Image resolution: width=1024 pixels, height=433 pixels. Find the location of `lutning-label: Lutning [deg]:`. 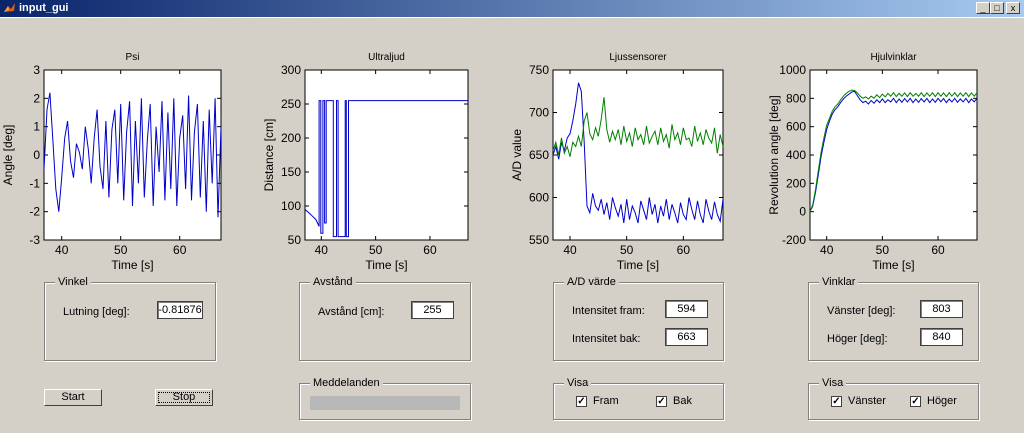

lutning-label: Lutning [deg]: is located at coordinates (96, 312).